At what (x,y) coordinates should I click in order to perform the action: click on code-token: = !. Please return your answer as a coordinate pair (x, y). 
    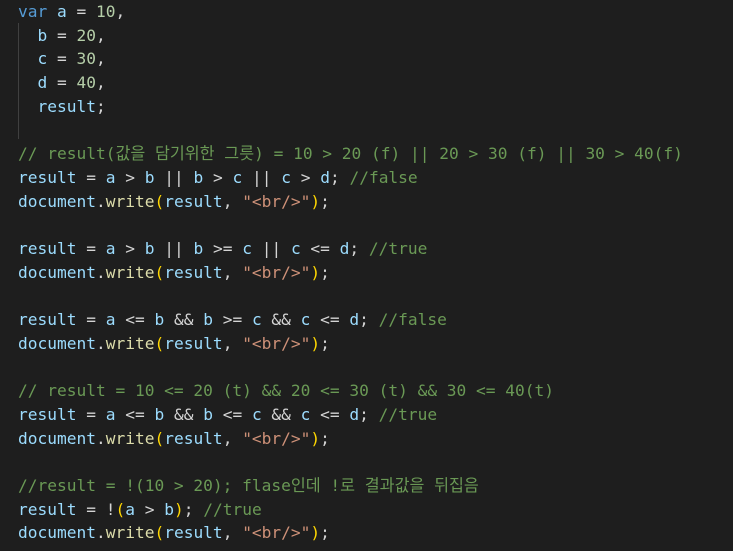
    Looking at the image, I should click on (96, 509).